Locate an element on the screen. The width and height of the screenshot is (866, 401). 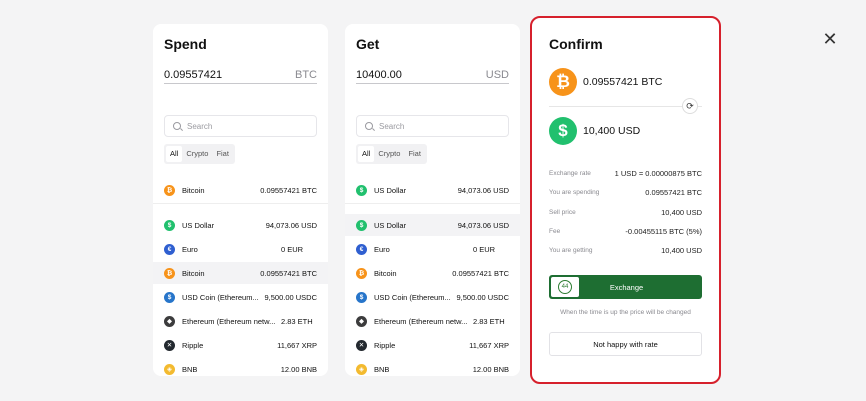
get-title: Get is located at coordinates (368, 44).